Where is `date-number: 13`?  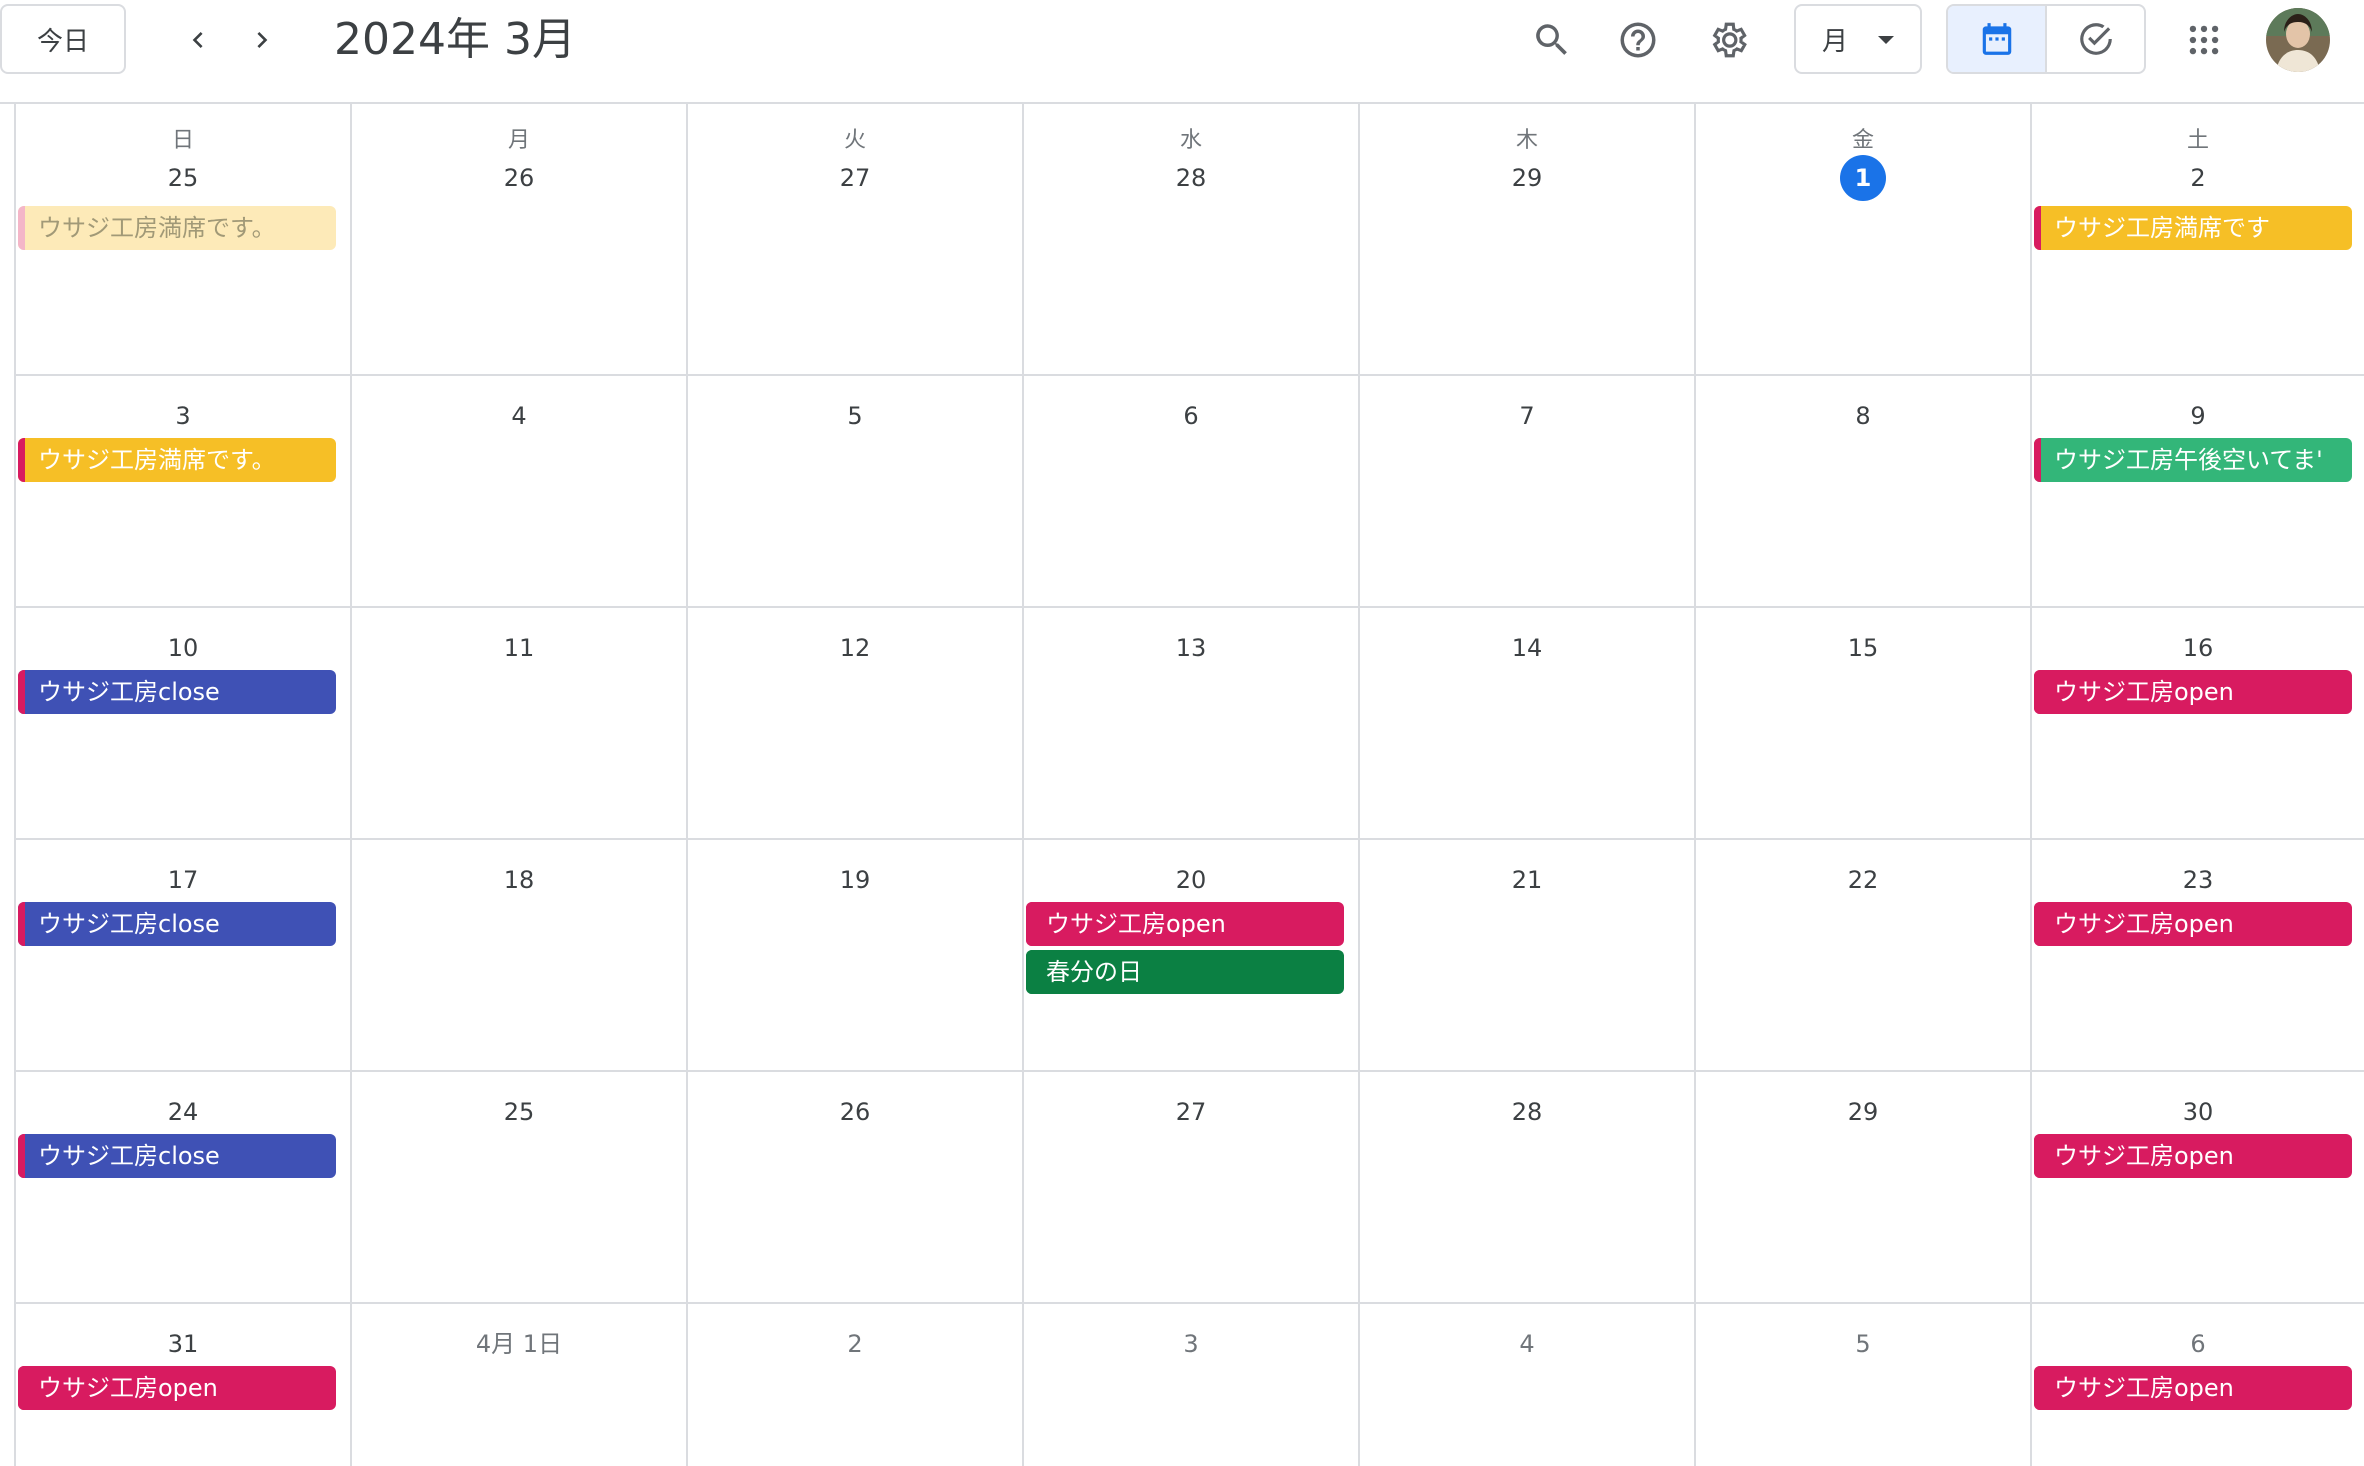 date-number: 13 is located at coordinates (1191, 648).